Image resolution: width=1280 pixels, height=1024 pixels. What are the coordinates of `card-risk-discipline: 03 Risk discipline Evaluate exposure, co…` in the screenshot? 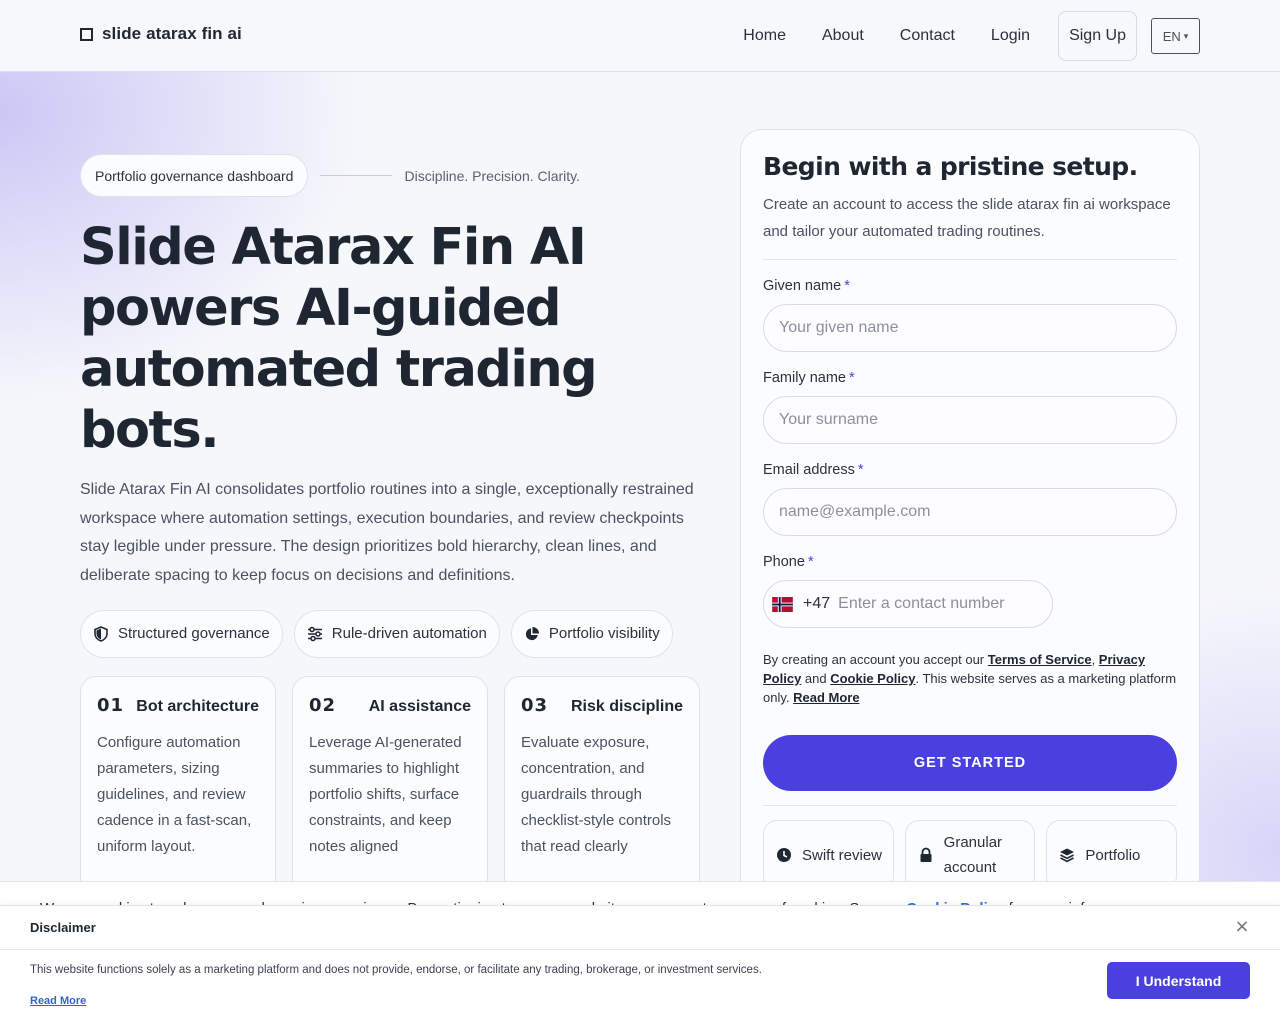 It's located at (602, 785).